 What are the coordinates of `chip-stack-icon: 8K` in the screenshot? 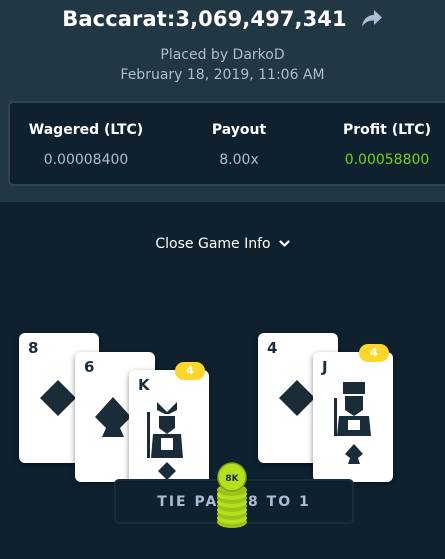 It's located at (232, 495).